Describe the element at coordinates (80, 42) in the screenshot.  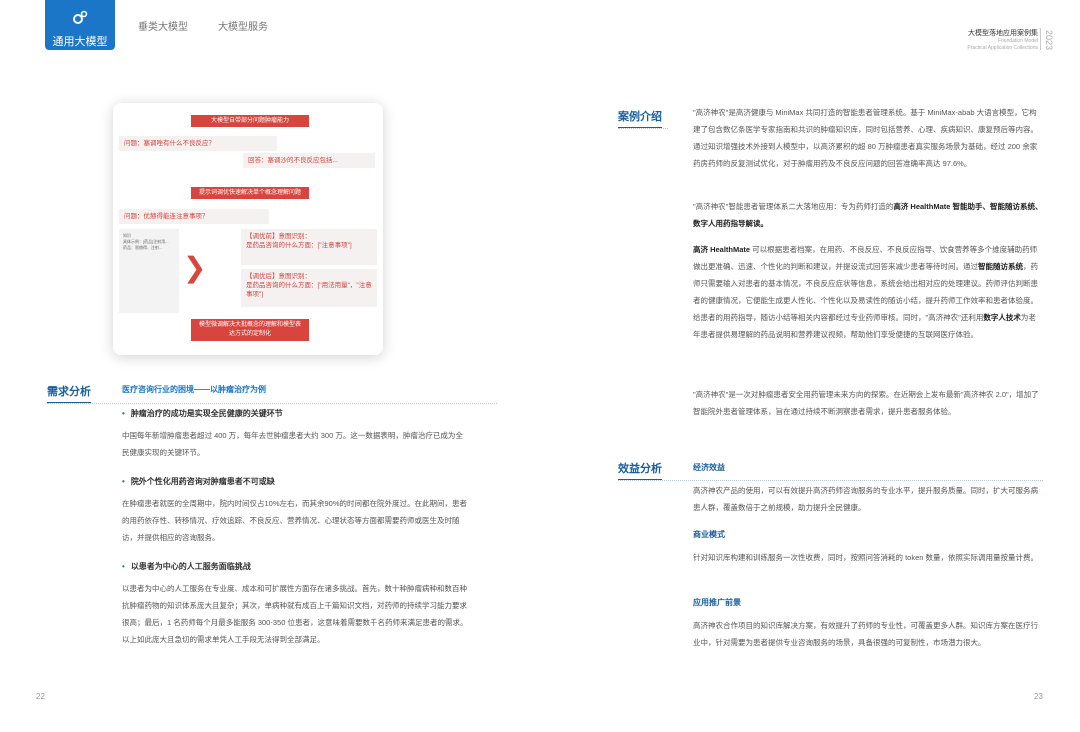
I see `tab-general-model-label: 通用大模型` at that location.